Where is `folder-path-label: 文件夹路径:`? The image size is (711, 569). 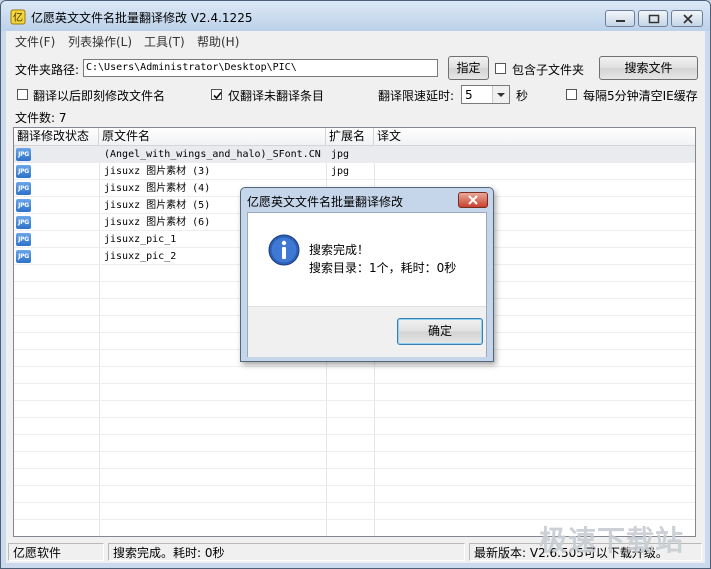
folder-path-label: 文件夹路径: is located at coordinates (47, 70).